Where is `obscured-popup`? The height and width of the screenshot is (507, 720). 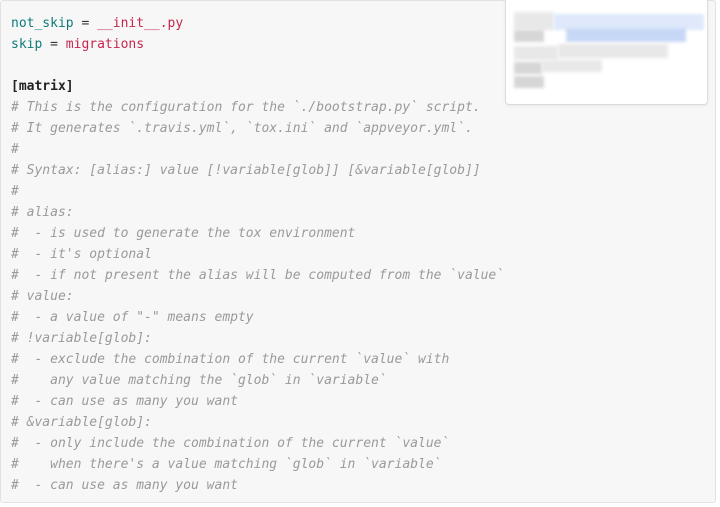 obscured-popup is located at coordinates (606, 52).